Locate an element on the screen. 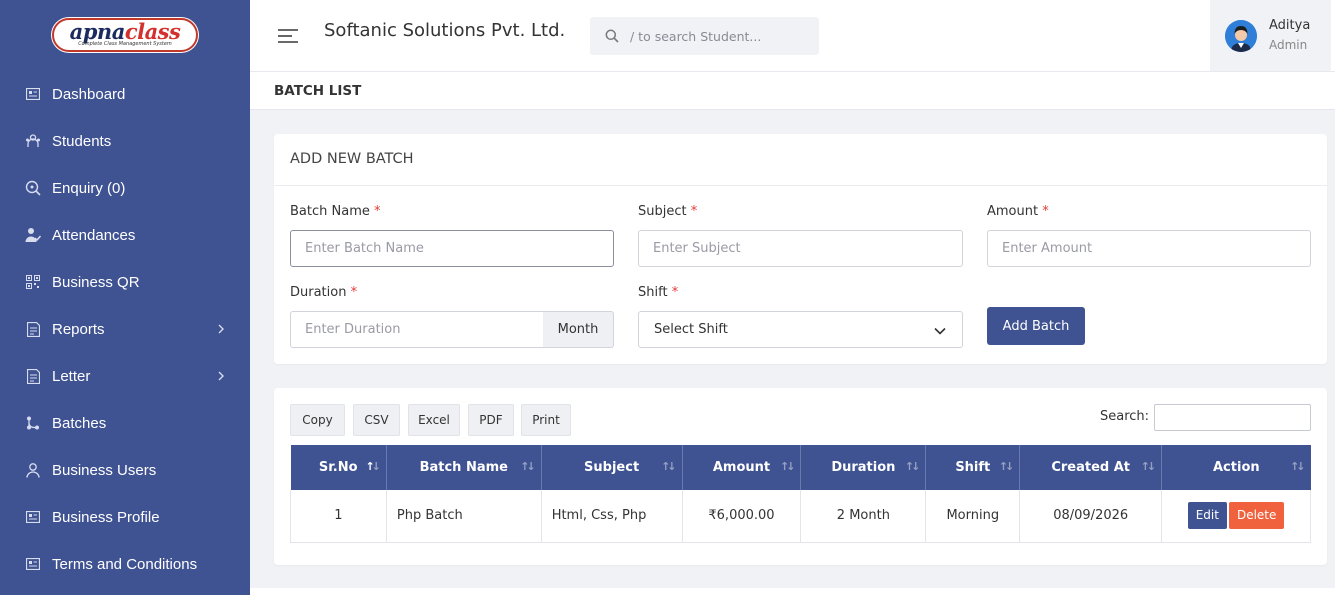 This screenshot has width=1335, height=595. col-header-created-at: Created At ↑↓ is located at coordinates (1091, 467).